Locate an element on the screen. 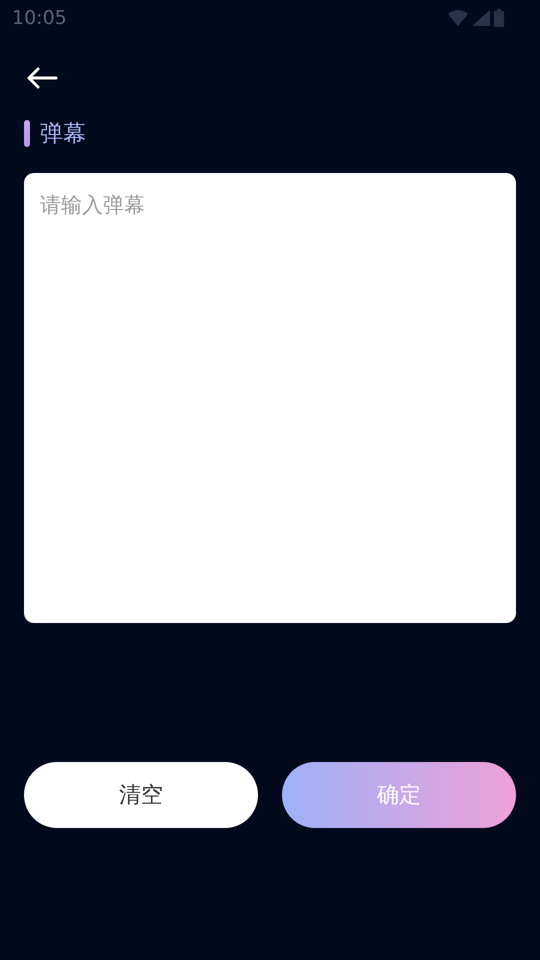 The width and height of the screenshot is (540, 960). battery-icon is located at coordinates (499, 18).